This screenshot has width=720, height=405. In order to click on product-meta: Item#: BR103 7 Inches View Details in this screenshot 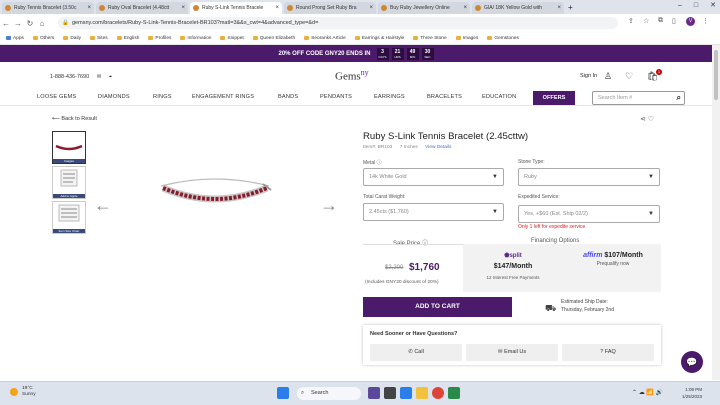, I will do `click(407, 147)`.